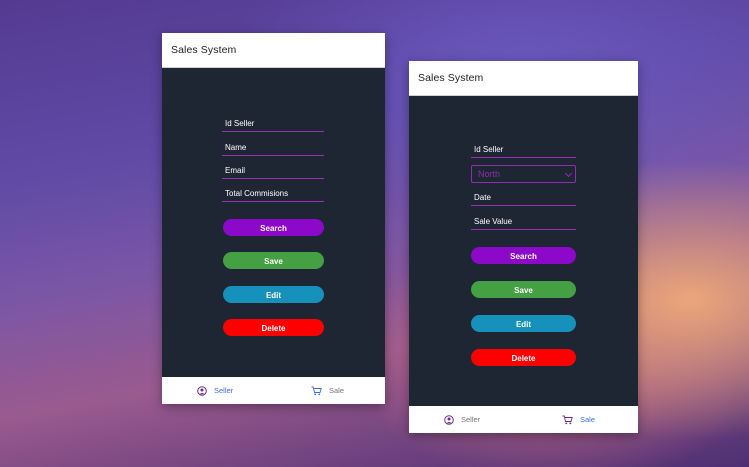  What do you see at coordinates (273, 171) in the screenshot?
I see `email-field: Email` at bounding box center [273, 171].